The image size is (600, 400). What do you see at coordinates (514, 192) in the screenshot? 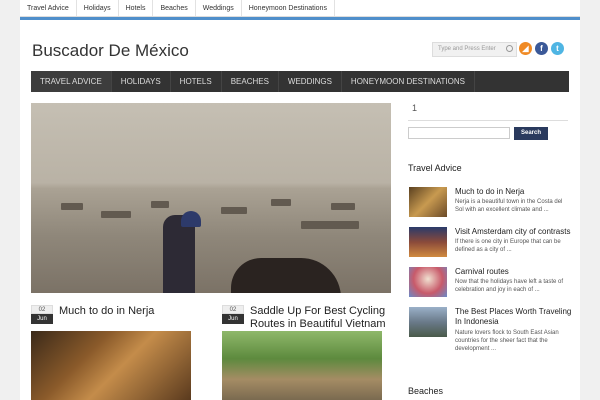
I see `item-title: Much to do in Nerja` at bounding box center [514, 192].